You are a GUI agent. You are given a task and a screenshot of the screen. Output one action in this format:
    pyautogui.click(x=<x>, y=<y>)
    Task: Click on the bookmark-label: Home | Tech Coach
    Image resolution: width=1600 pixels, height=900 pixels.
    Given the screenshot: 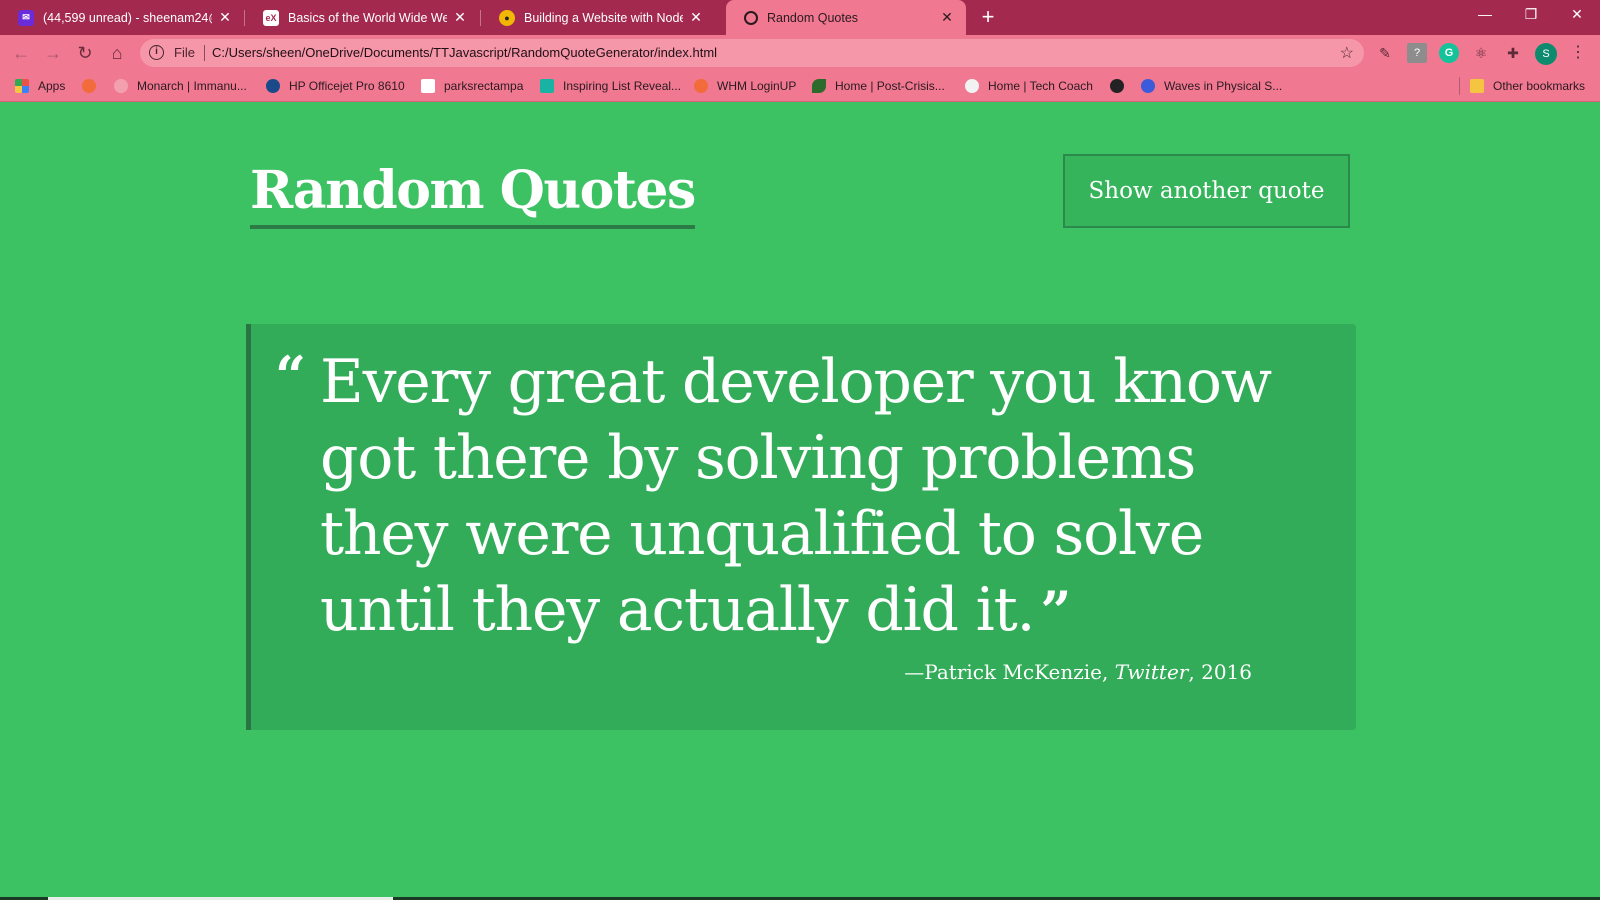 What is the action you would take?
    pyautogui.click(x=1040, y=86)
    